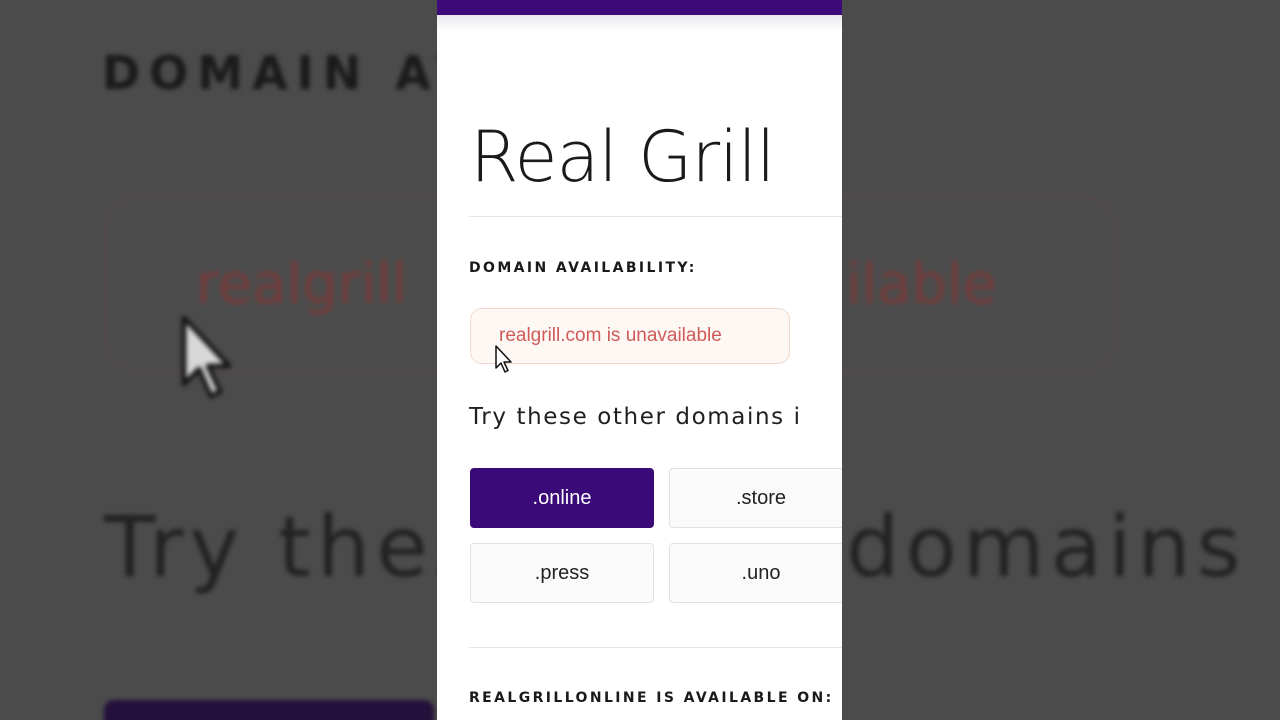 The image size is (1280, 720). Describe the element at coordinates (755, 573) in the screenshot. I see `tld-option-uno: .uno` at that location.